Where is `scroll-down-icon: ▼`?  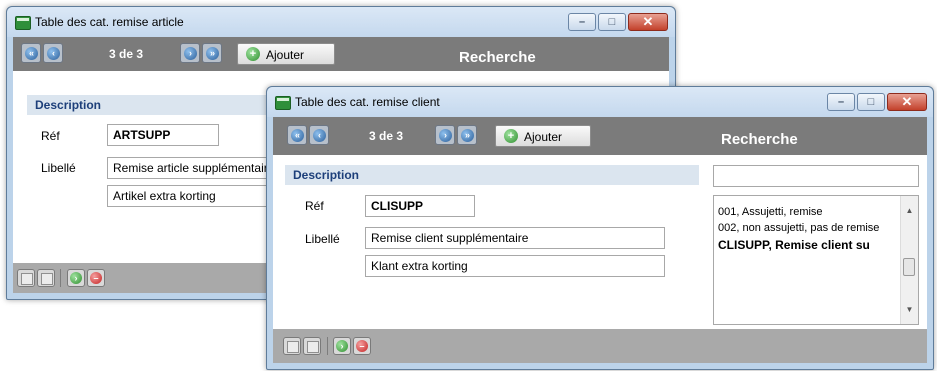 scroll-down-icon: ▼ is located at coordinates (909, 309).